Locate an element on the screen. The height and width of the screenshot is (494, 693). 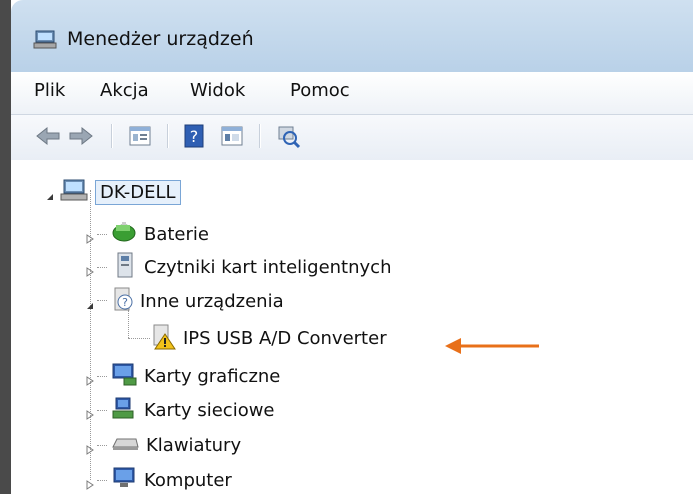
tree-item-label: IPS USB A/D Converter is located at coordinates (285, 338).